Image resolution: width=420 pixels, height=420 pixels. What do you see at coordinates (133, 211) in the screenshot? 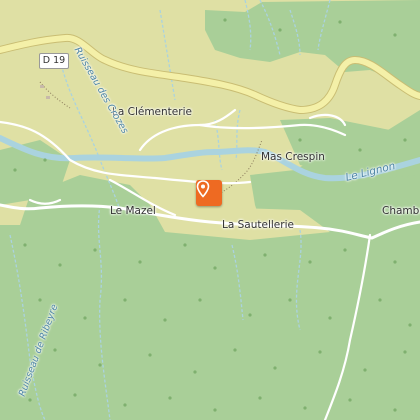
I see `place-label-le-mazel: Le Mazel` at bounding box center [133, 211].